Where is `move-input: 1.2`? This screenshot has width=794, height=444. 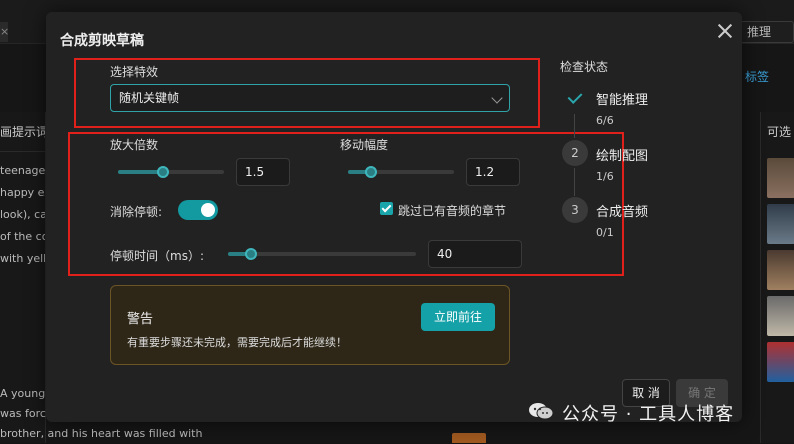
move-input: 1.2 is located at coordinates (493, 172).